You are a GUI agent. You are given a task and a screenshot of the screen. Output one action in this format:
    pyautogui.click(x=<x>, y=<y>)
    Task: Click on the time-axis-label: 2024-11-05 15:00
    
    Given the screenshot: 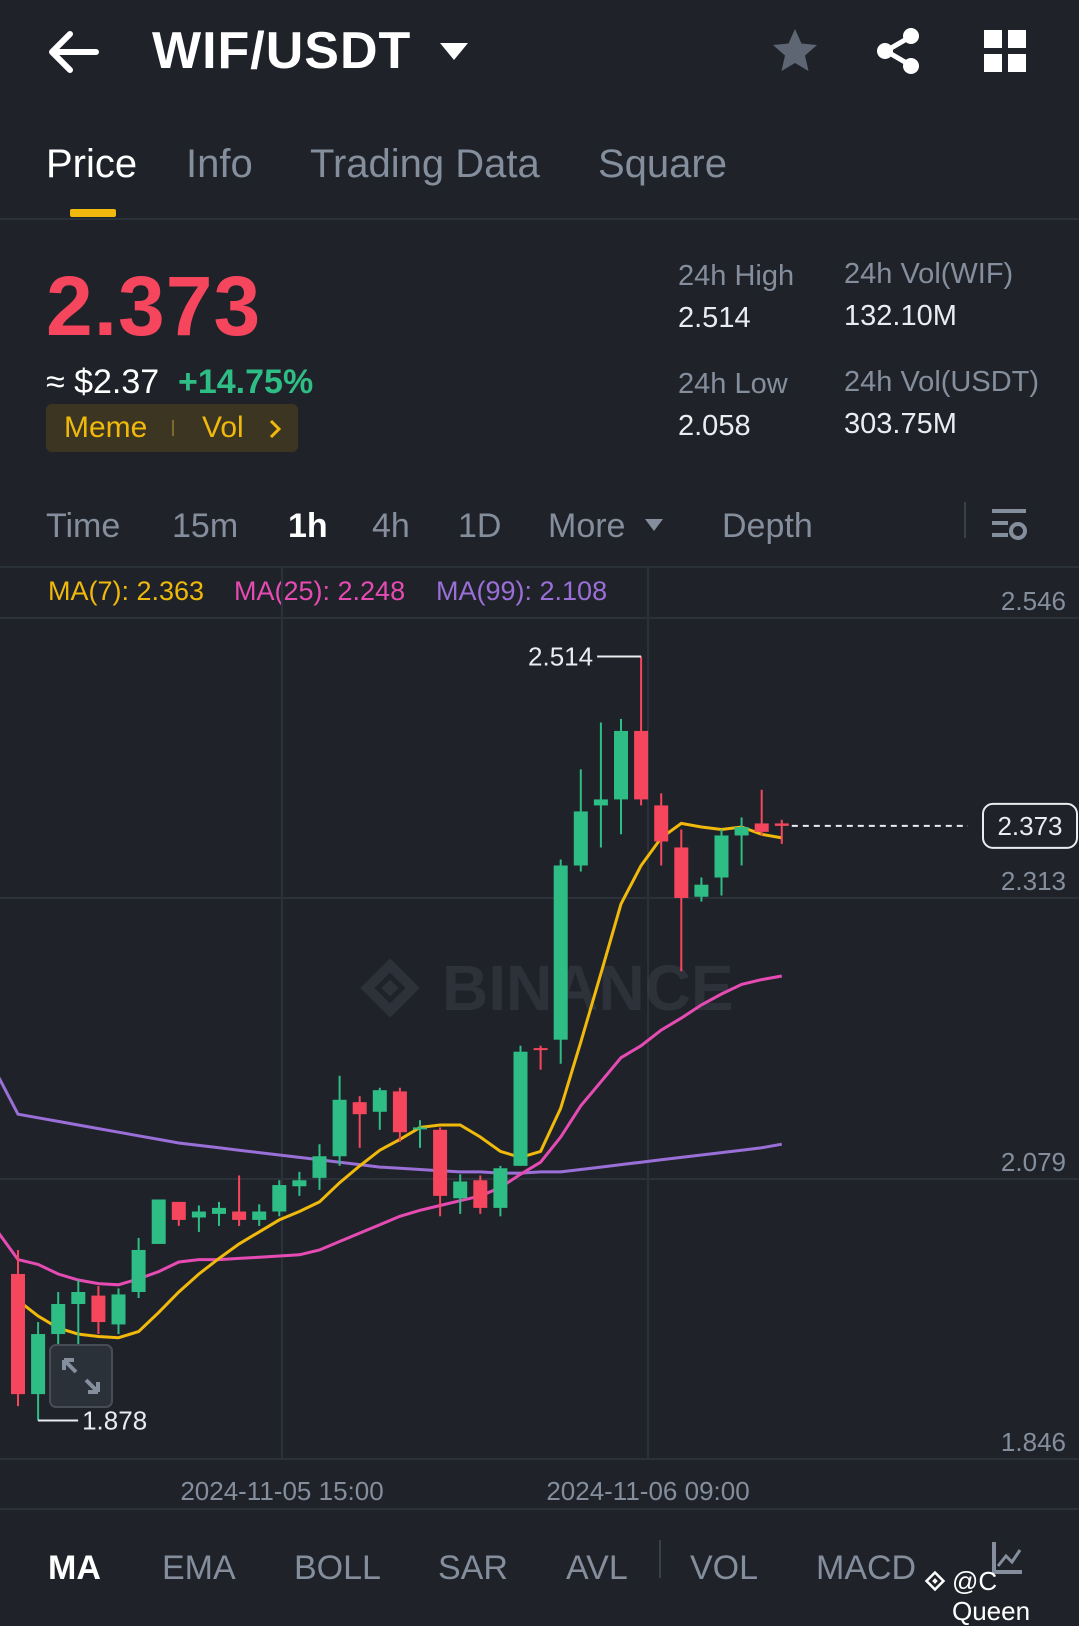 What is the action you would take?
    pyautogui.click(x=281, y=1491)
    